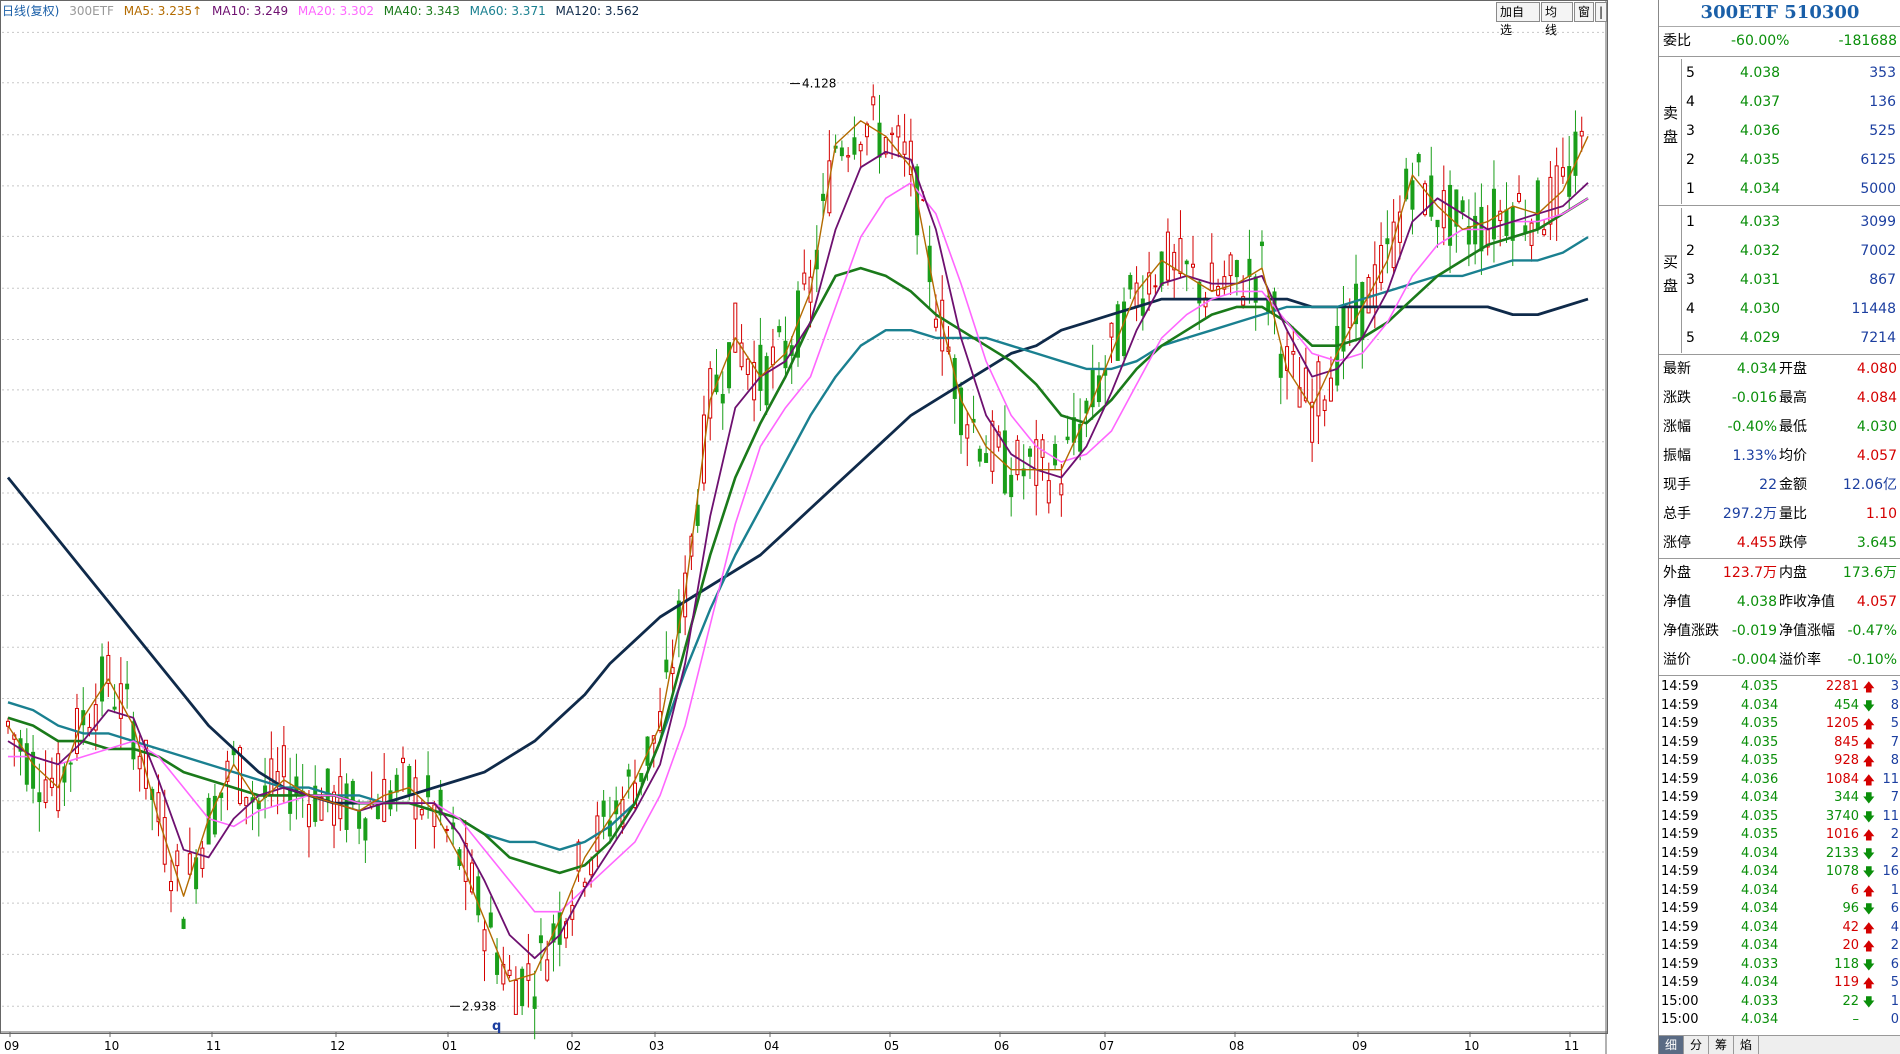 The width and height of the screenshot is (1900, 1054). What do you see at coordinates (1760, 280) in the screenshot?
I see `bid-price: 4.031` at bounding box center [1760, 280].